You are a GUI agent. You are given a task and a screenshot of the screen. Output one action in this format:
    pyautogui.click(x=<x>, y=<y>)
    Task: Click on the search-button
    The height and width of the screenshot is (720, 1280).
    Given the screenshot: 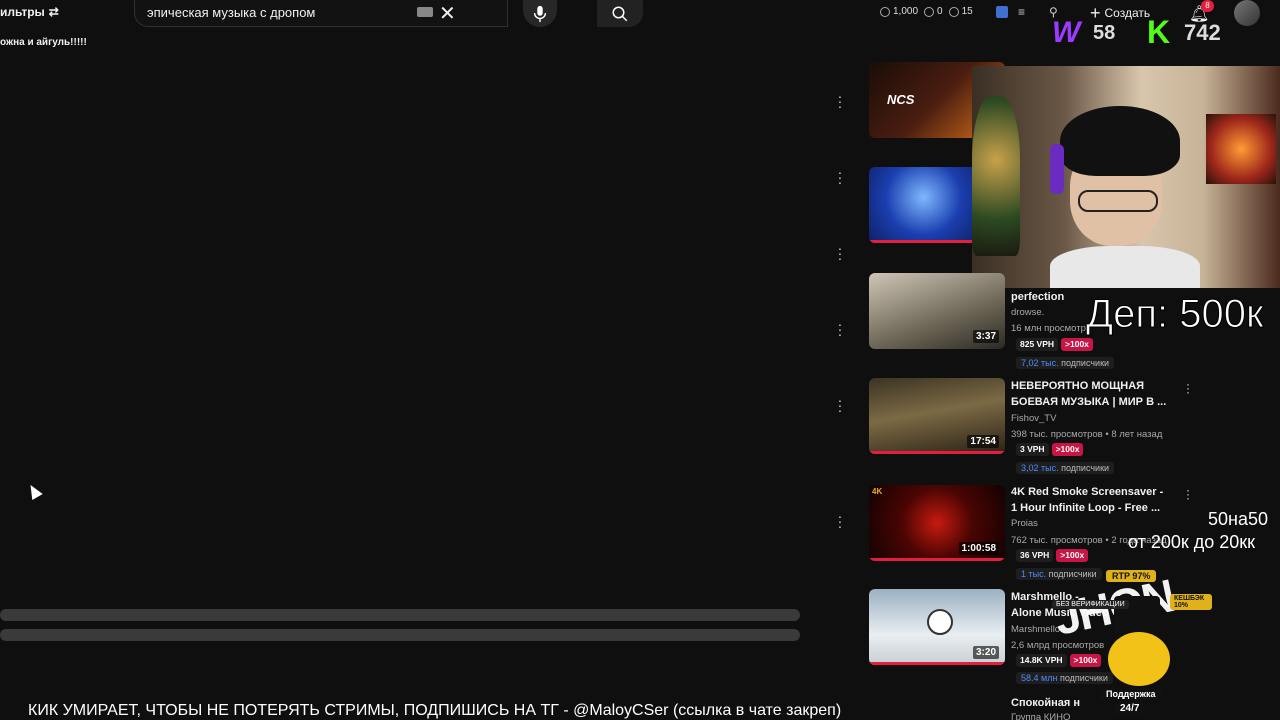 What is the action you would take?
    pyautogui.click(x=620, y=13)
    